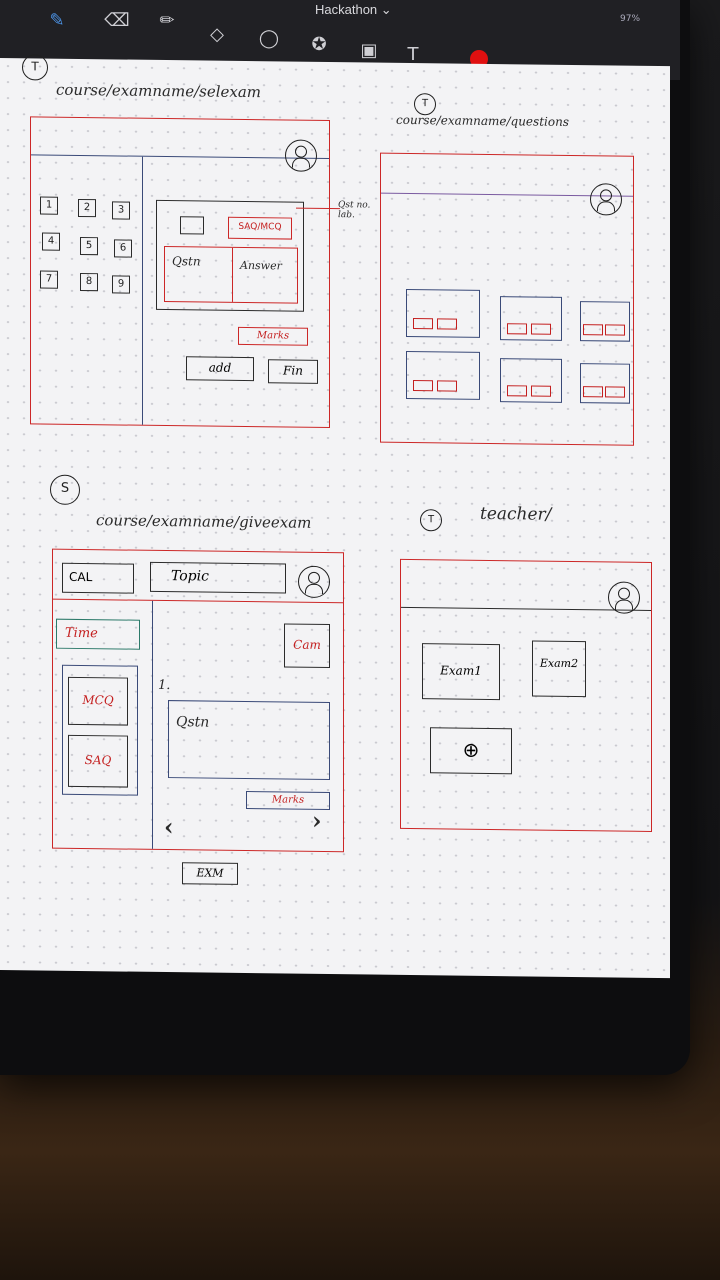 This screenshot has width=720, height=1280. I want to click on saq-tab: SAQ, so click(98, 761).